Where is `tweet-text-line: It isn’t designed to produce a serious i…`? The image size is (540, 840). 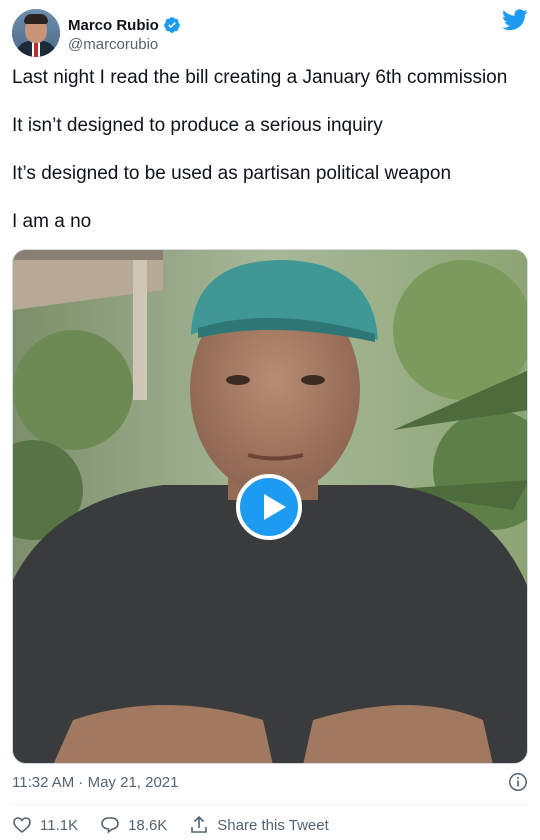 tweet-text-line: It isn’t designed to produce a serious i… is located at coordinates (197, 125).